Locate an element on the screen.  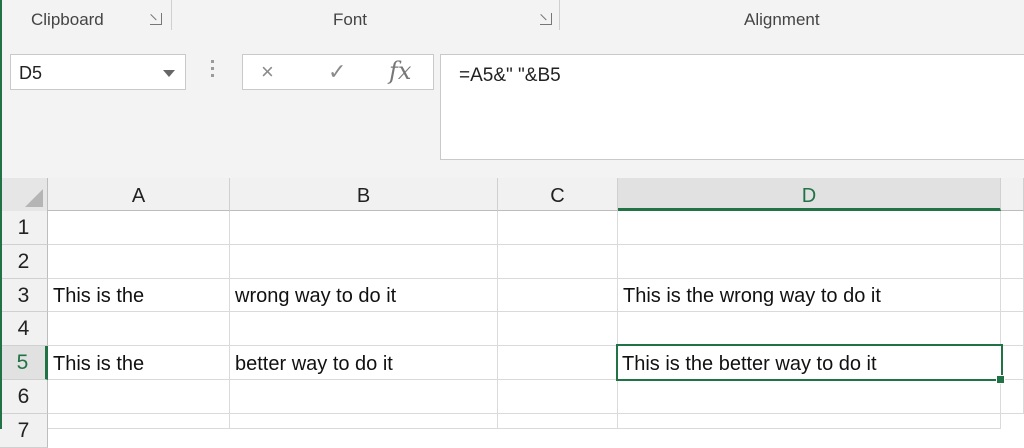
name-box-value: D5 is located at coordinates (31, 73).